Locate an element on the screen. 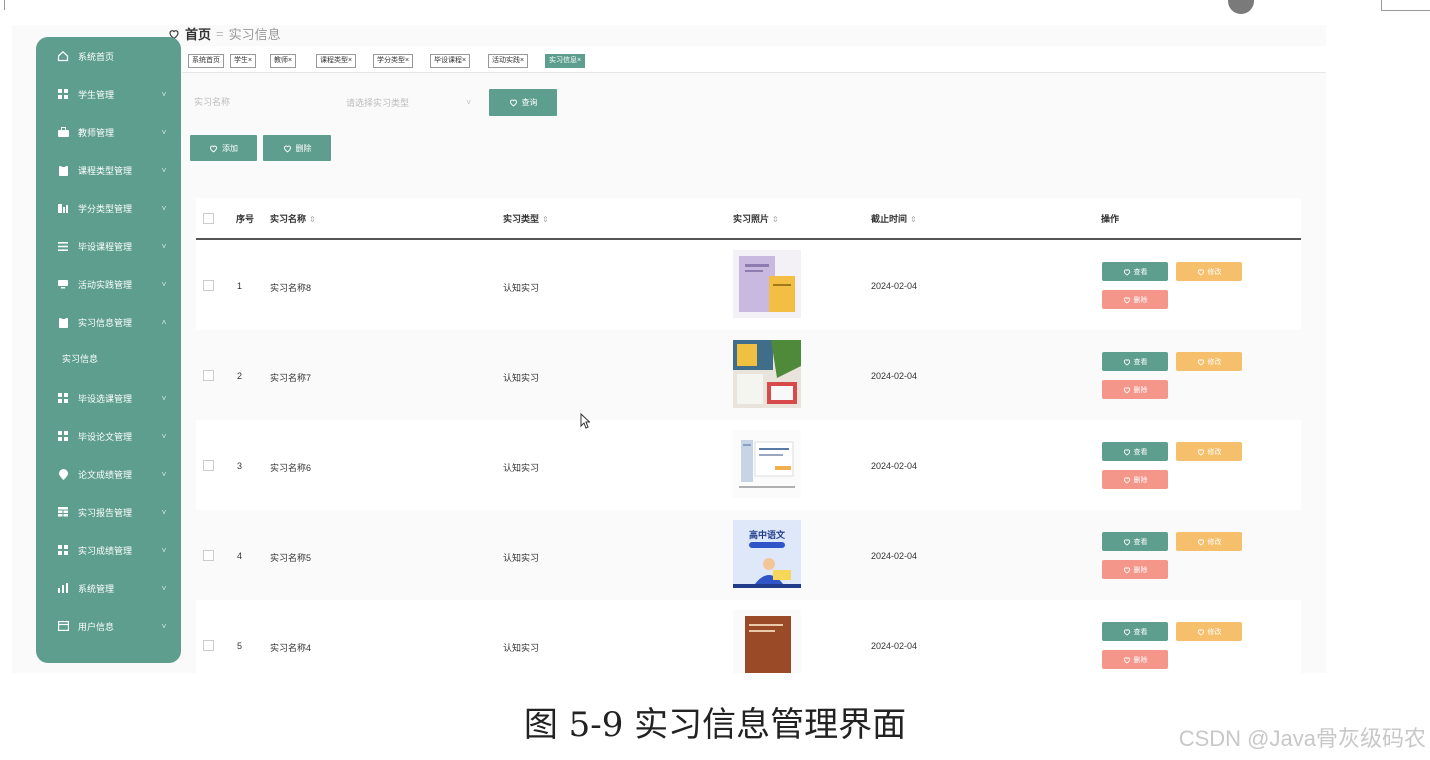 The image size is (1430, 760). sidebar-item-label: 学生管理 is located at coordinates (96, 94).